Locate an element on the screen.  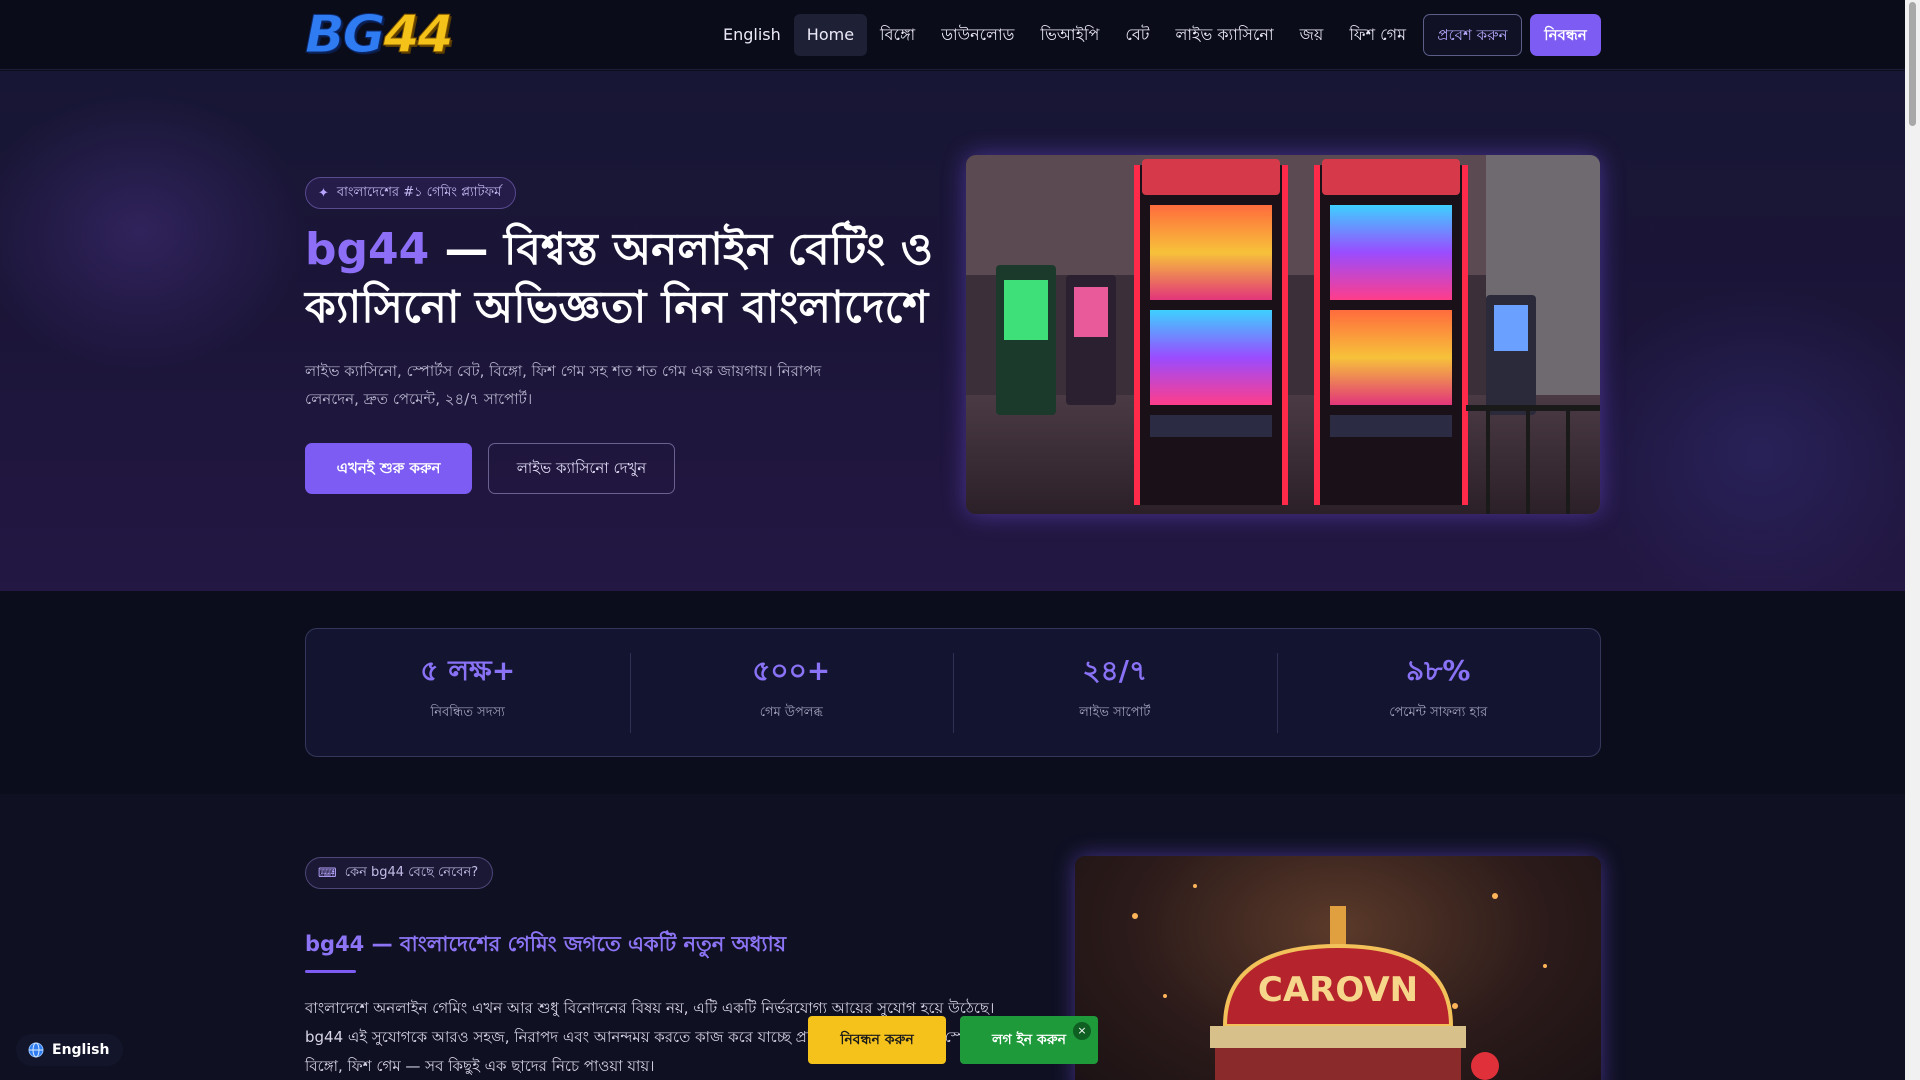
stat-label: গেম উপলব্ধ is located at coordinates (791, 712).